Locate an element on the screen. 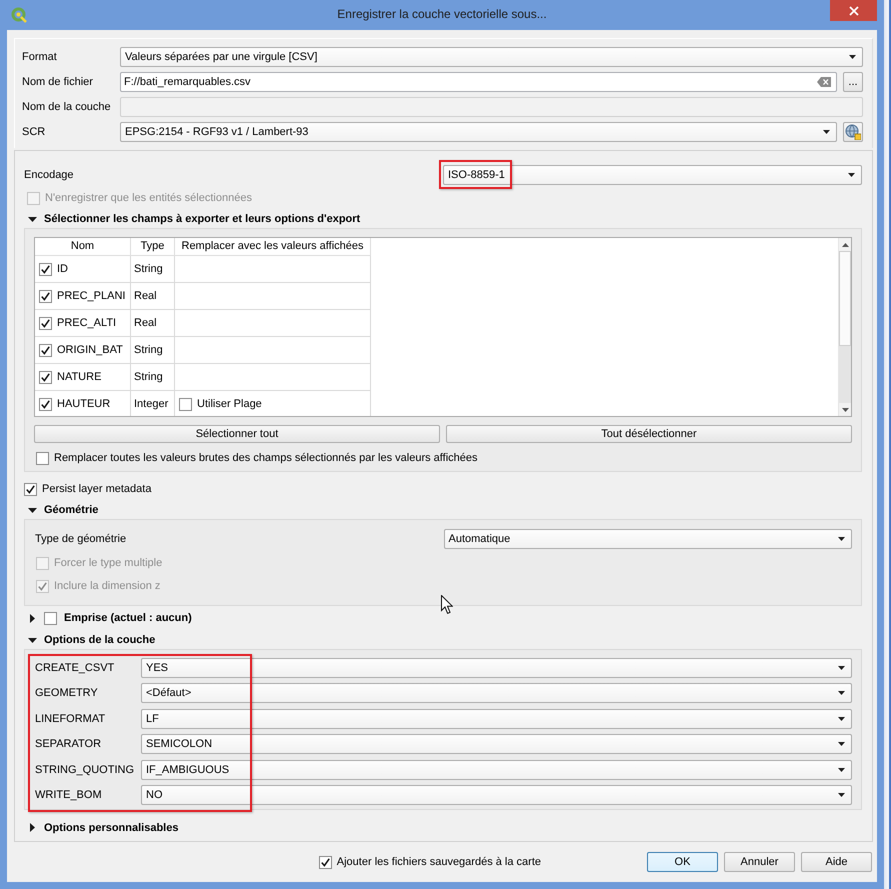  dialog-button: Annuler is located at coordinates (759, 862).